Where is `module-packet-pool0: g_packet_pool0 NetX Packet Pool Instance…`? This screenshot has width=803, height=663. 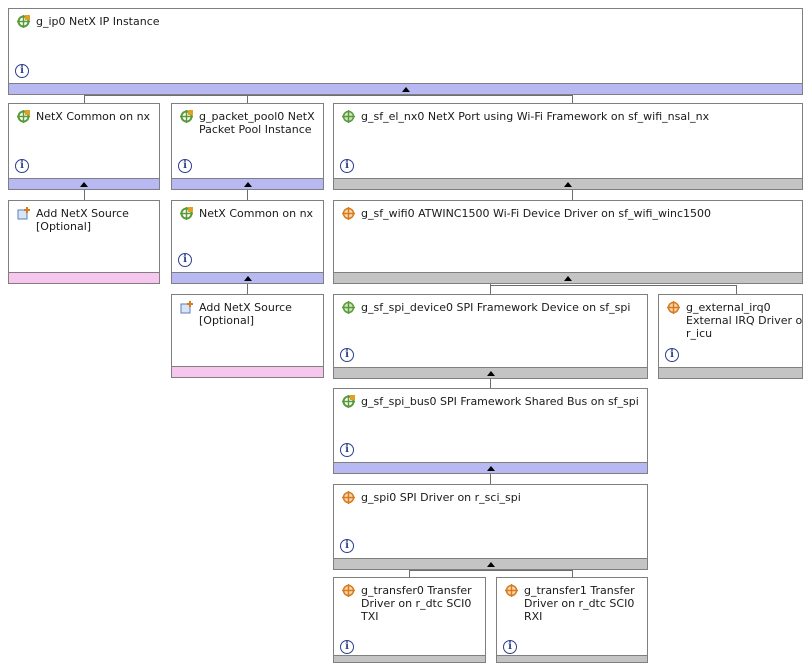 module-packet-pool0: g_packet_pool0 NetX Packet Pool Instance… is located at coordinates (247, 146).